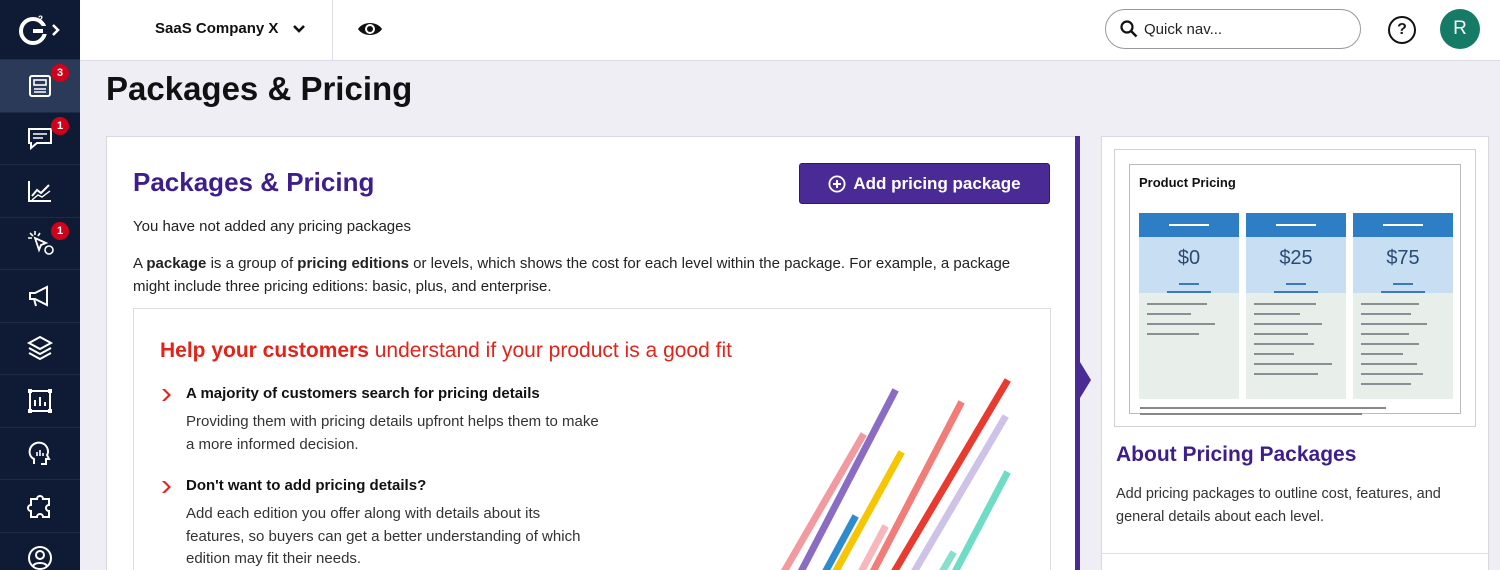 The height and width of the screenshot is (570, 1500). What do you see at coordinates (299, 29) in the screenshot?
I see `chevron-down-icon` at bounding box center [299, 29].